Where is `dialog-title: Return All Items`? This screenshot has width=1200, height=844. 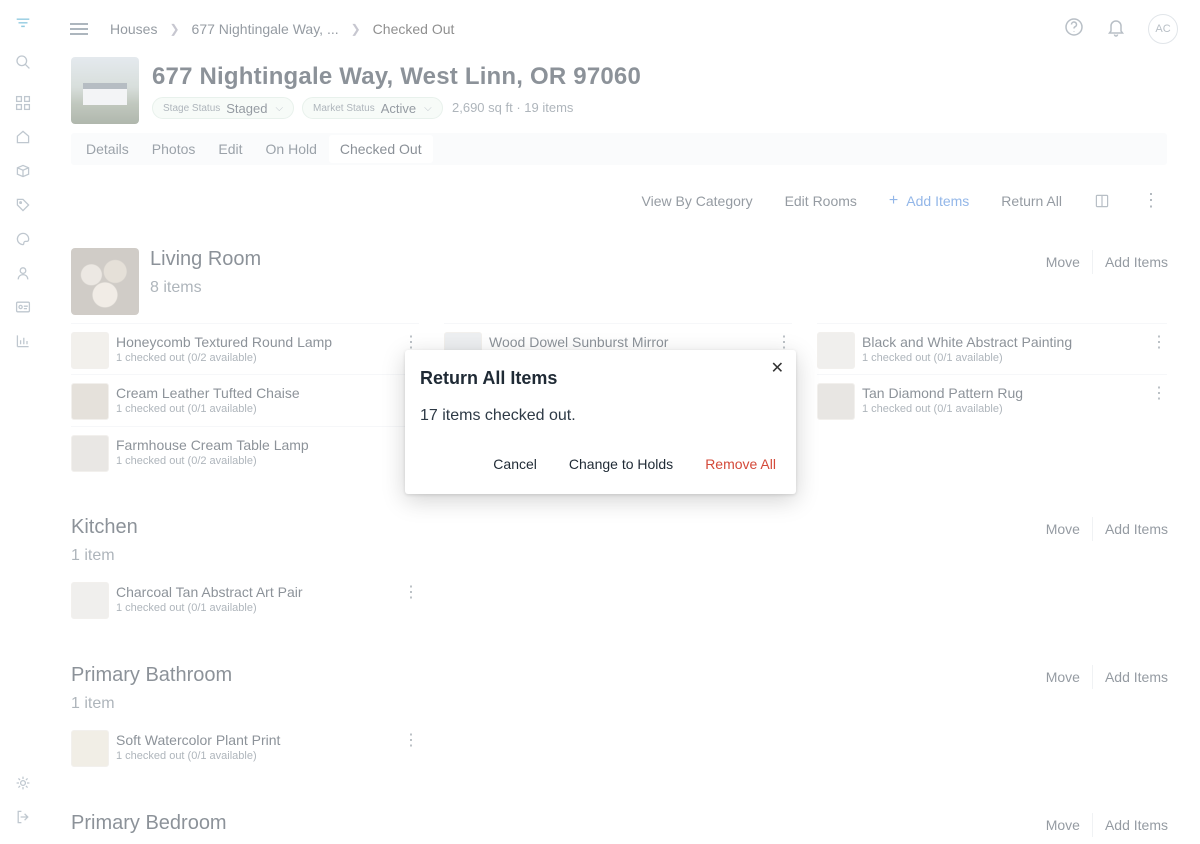 dialog-title: Return All Items is located at coordinates (489, 378).